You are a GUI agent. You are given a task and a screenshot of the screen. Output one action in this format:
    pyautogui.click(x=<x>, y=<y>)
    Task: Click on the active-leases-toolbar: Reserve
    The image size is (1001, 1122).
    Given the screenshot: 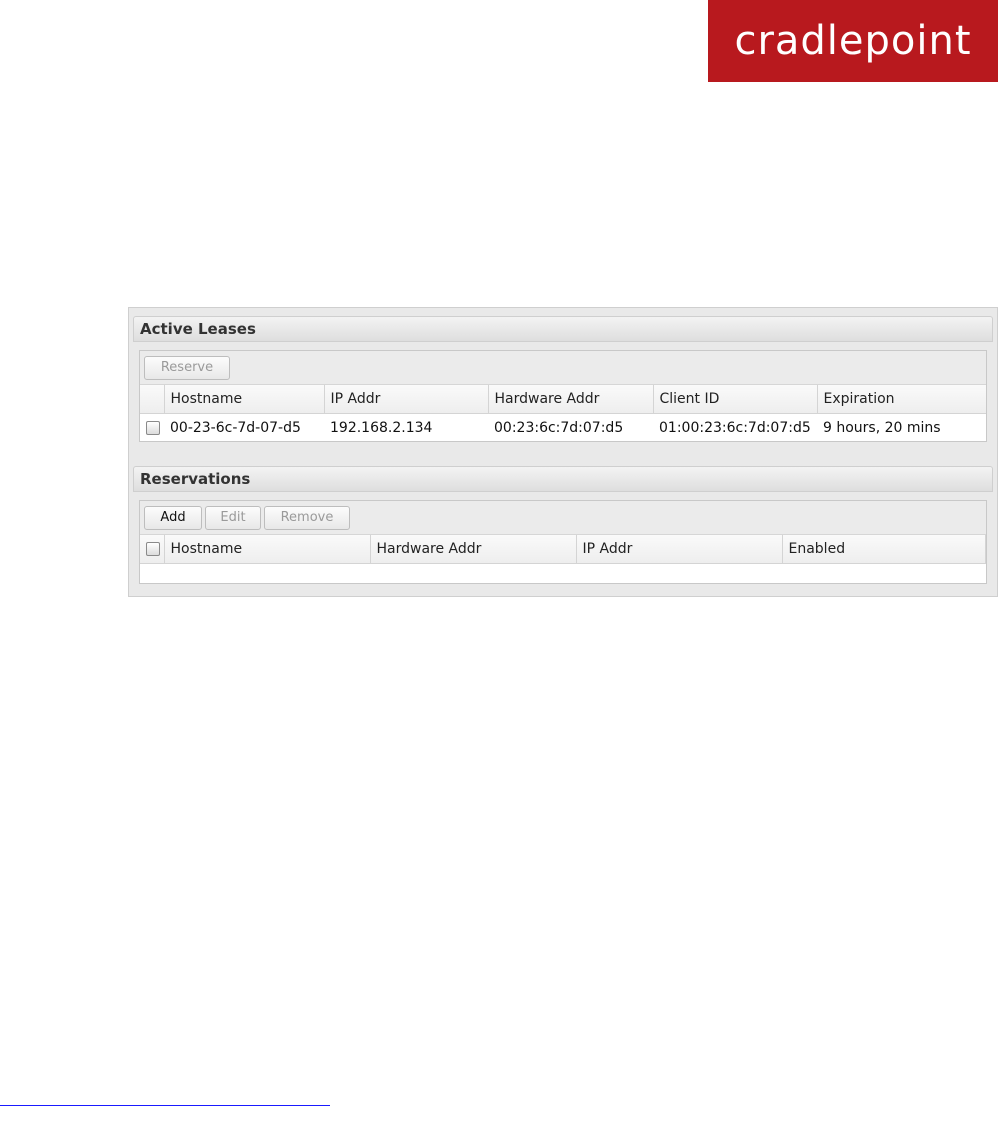 What is the action you would take?
    pyautogui.click(x=563, y=368)
    